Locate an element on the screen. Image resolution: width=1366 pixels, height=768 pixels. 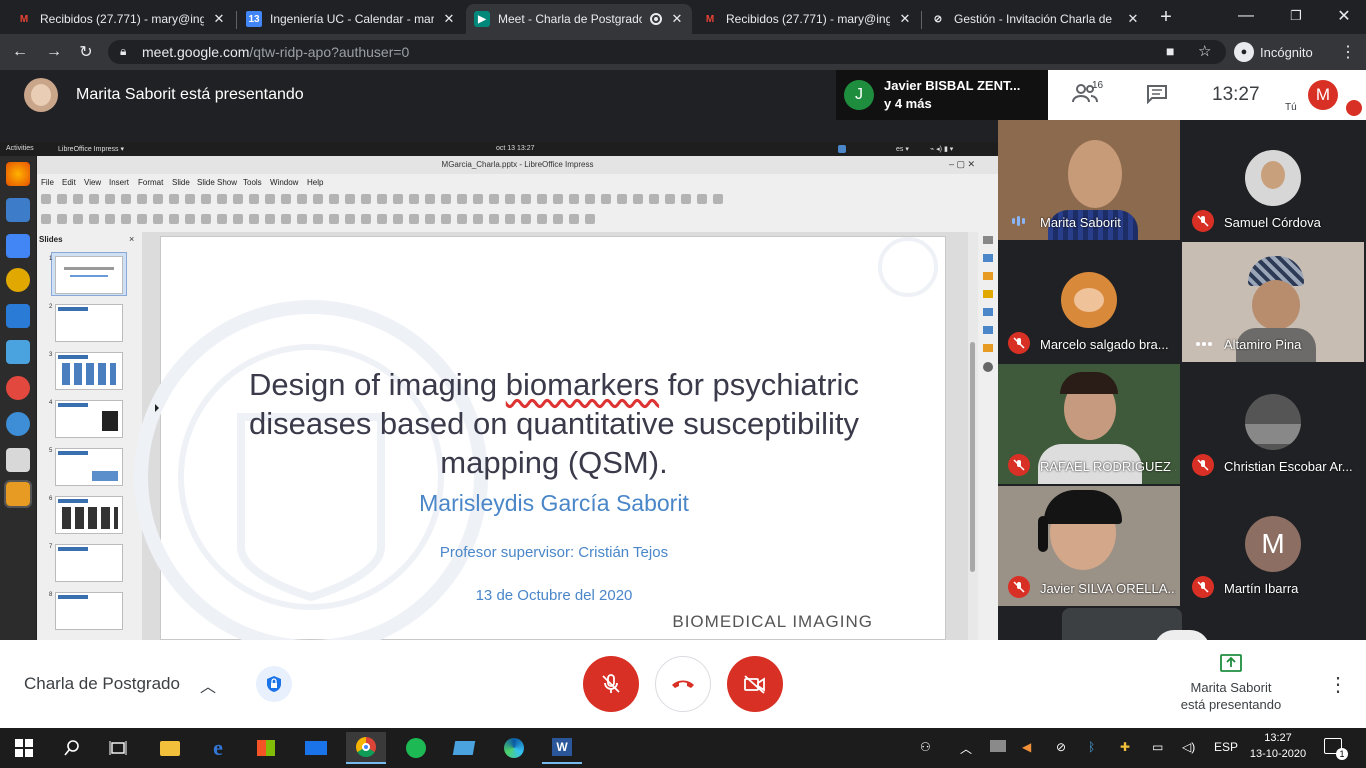
taskbar-spotify is located at coordinates (416, 748).